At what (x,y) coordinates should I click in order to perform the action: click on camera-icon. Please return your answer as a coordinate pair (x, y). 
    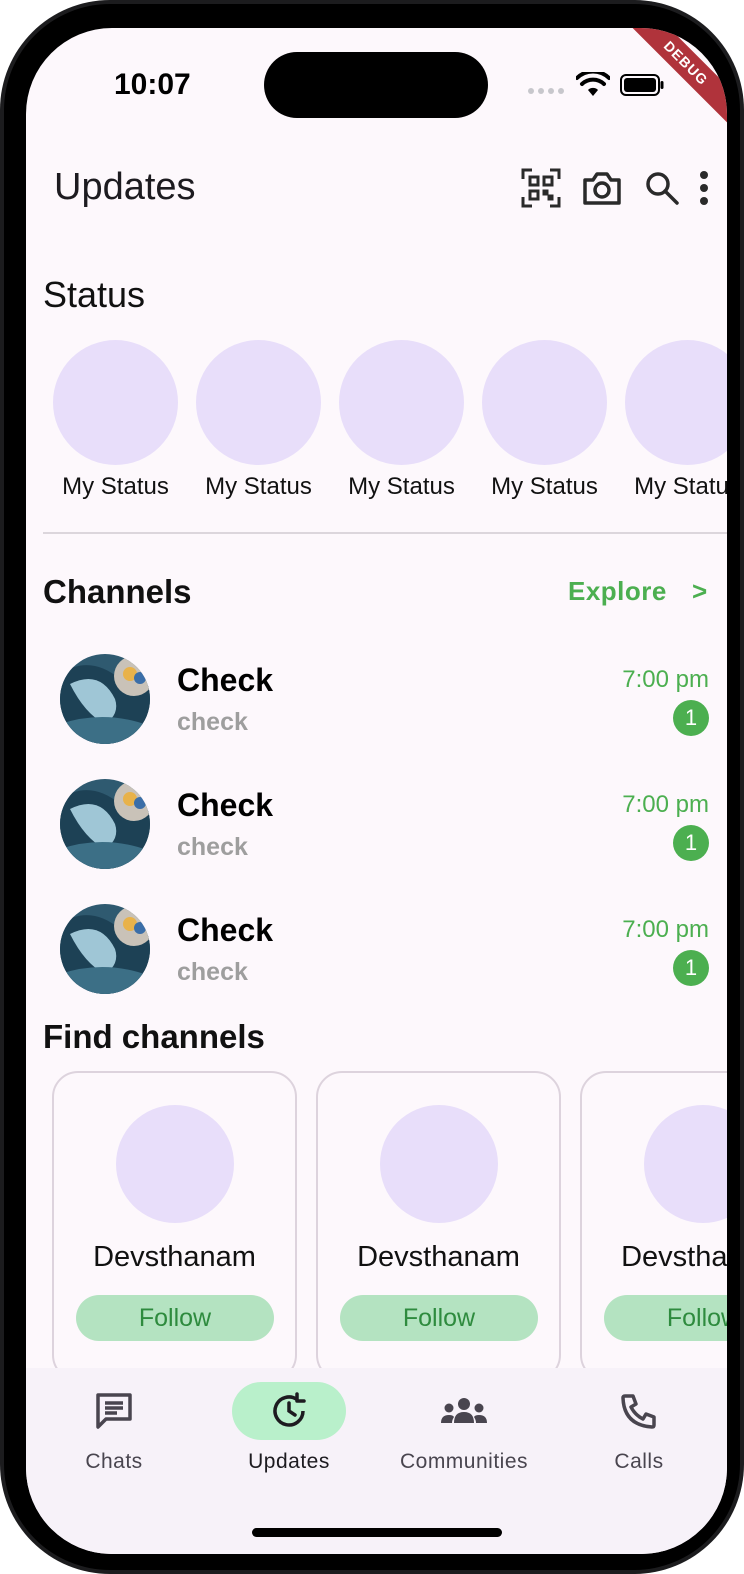
    Looking at the image, I should click on (602, 188).